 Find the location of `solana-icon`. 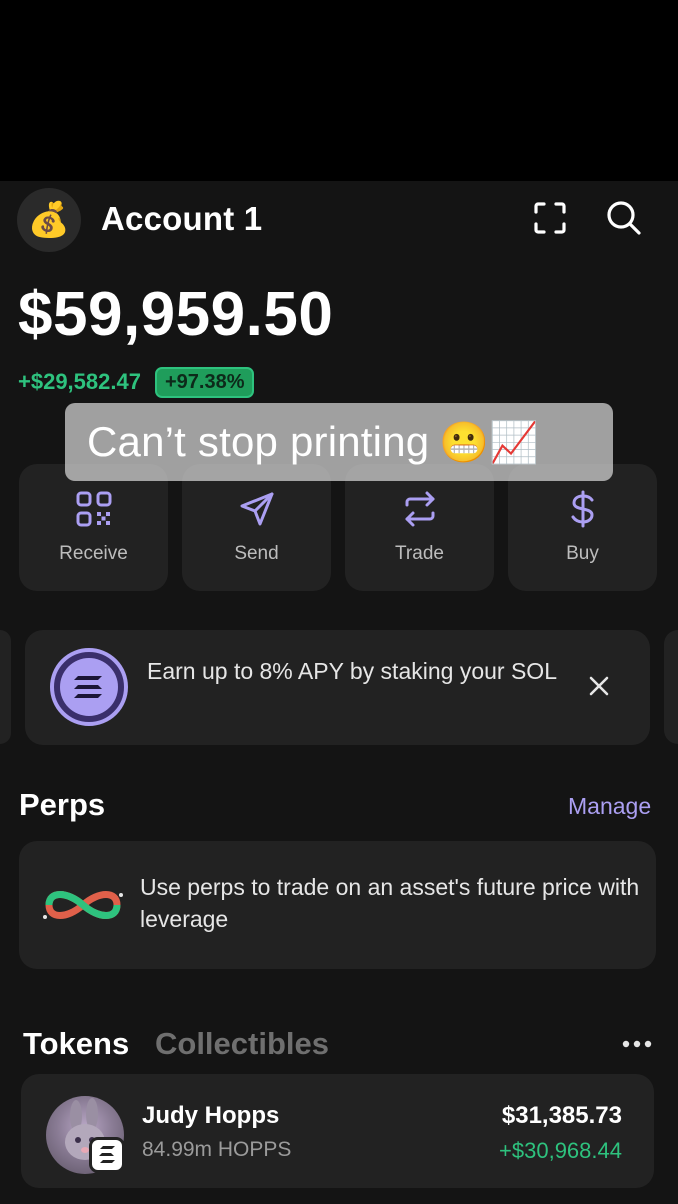

solana-icon is located at coordinates (89, 687).